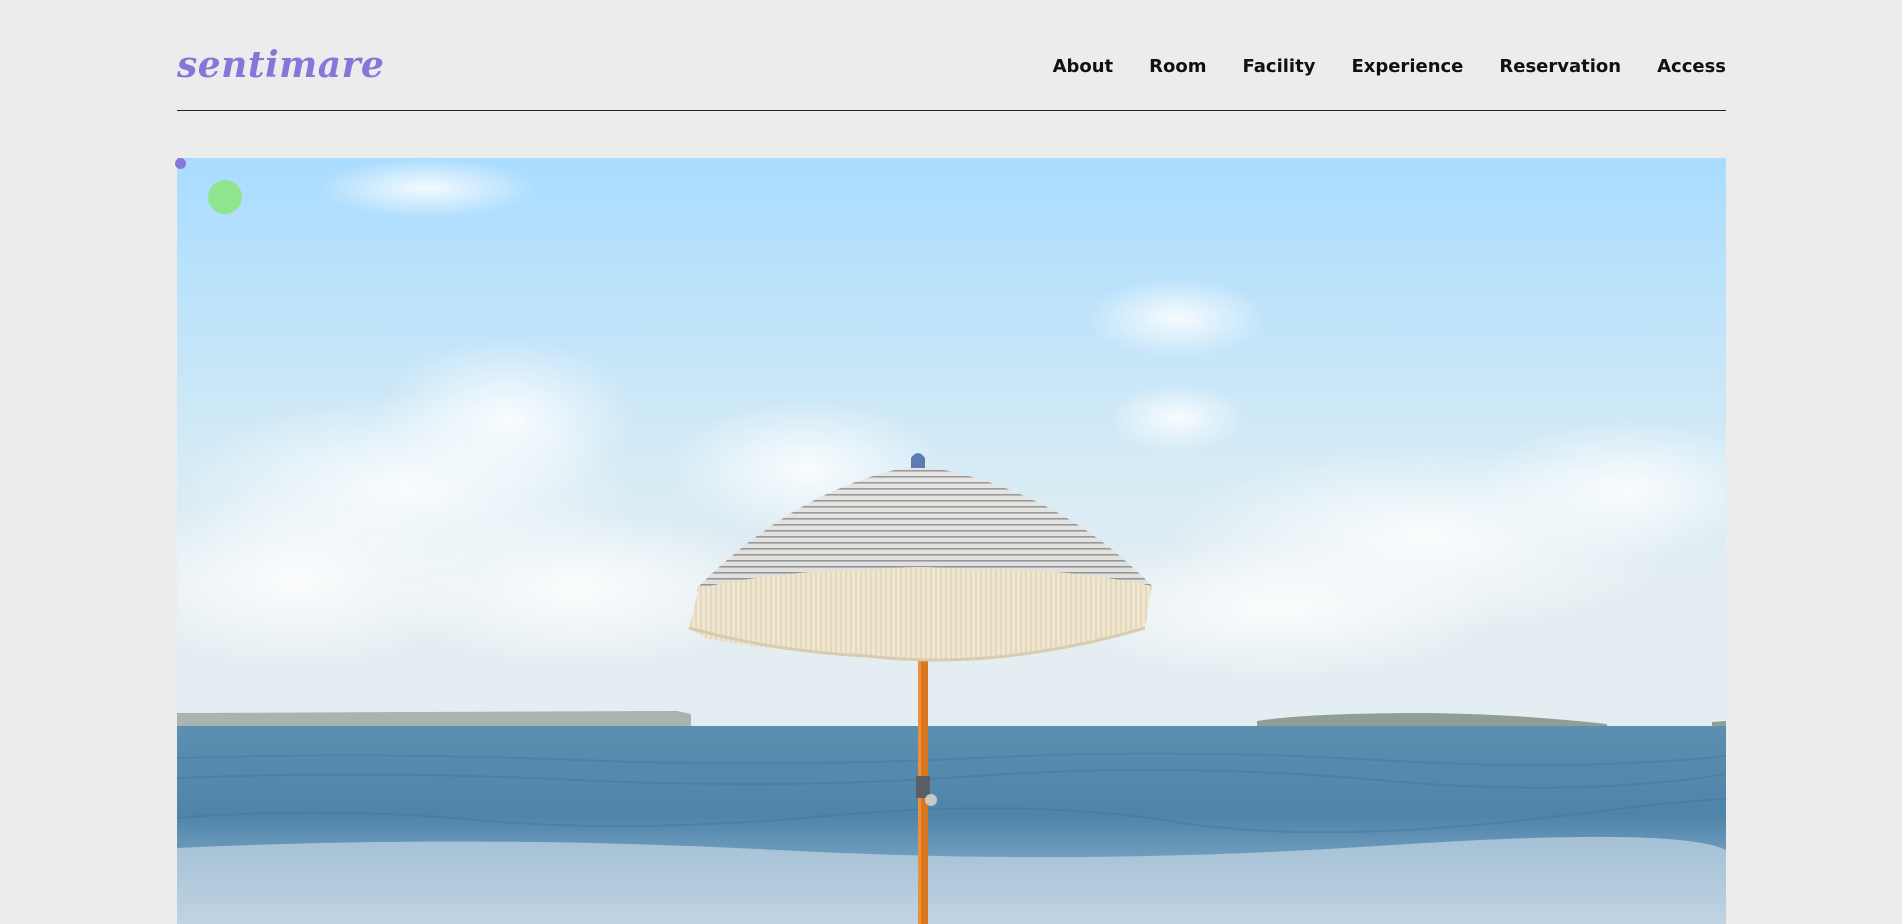 Image resolution: width=1902 pixels, height=924 pixels. Describe the element at coordinates (280, 65) in the screenshot. I see `site-logo: sentimare` at that location.